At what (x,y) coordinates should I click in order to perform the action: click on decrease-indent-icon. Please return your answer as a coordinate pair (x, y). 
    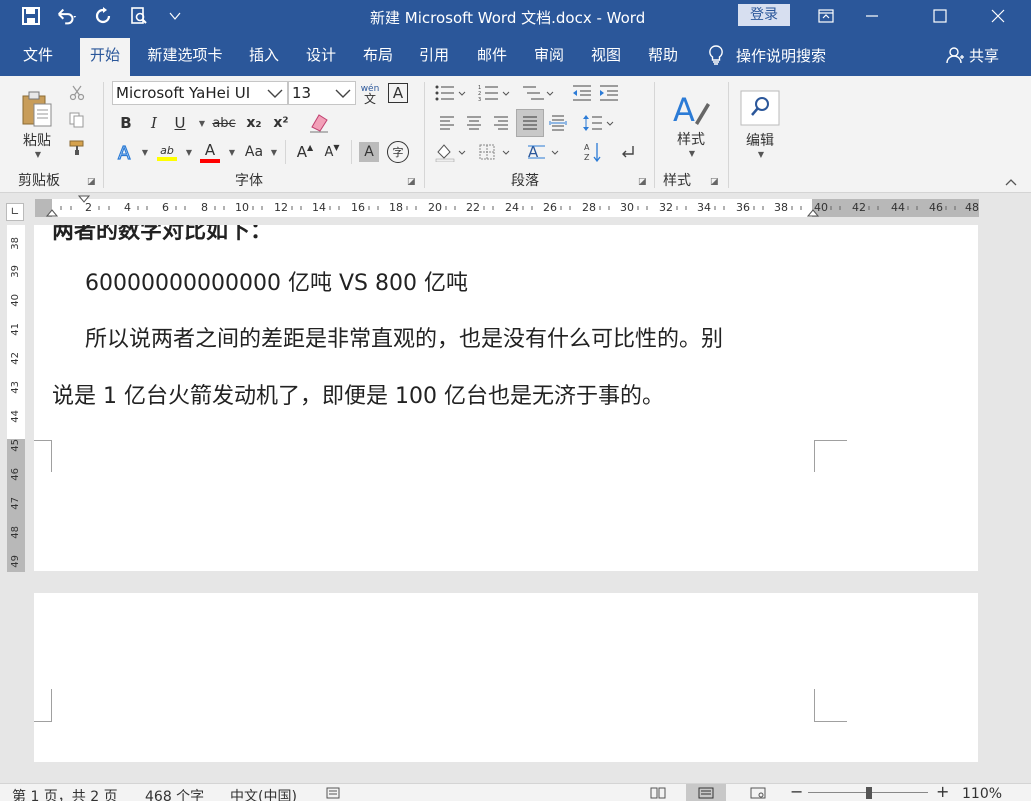
    Looking at the image, I should click on (582, 93).